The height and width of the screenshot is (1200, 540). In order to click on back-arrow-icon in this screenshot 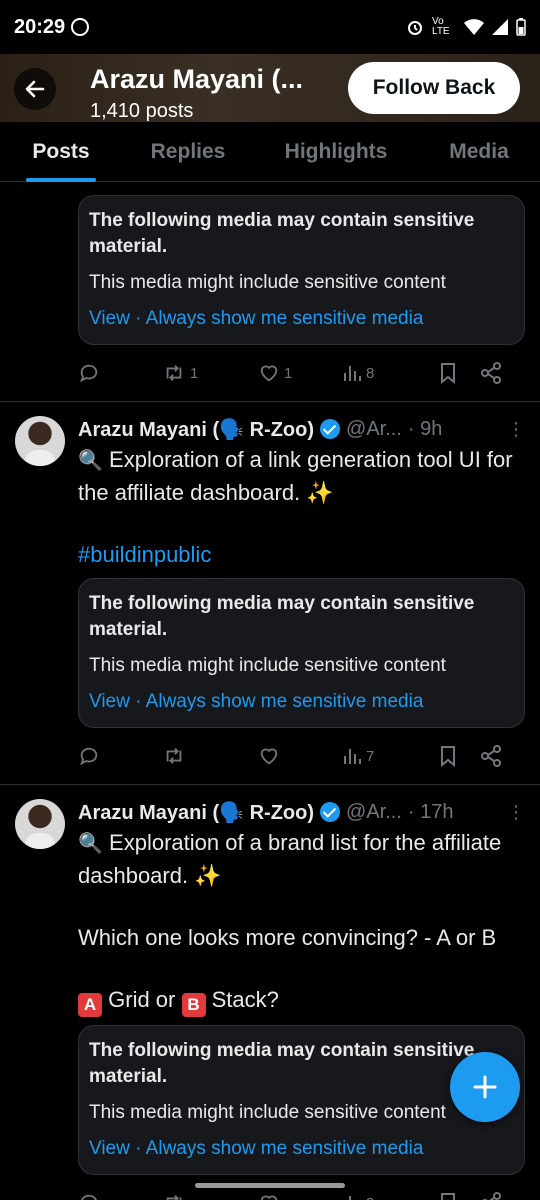, I will do `click(35, 89)`.